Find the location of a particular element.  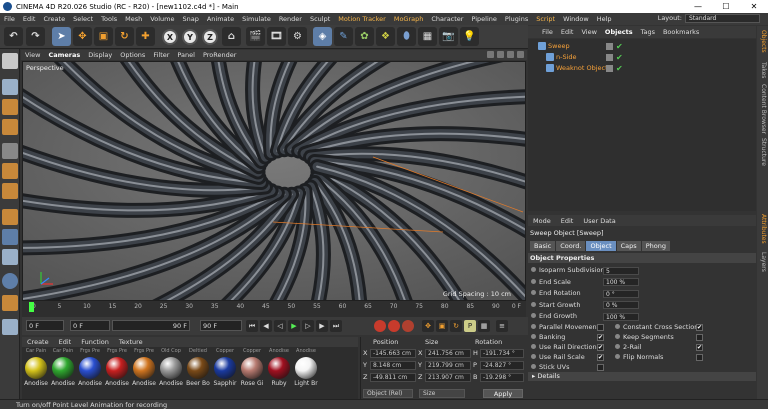

menu-volume: Volume is located at coordinates (162, 19).